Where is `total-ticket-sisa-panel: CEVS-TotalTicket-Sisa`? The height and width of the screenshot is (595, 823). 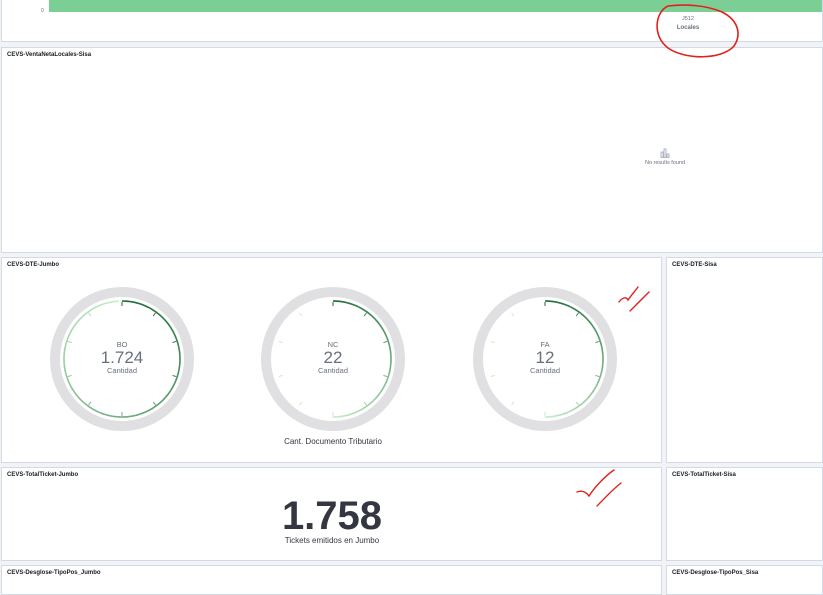 total-ticket-sisa-panel: CEVS-TotalTicket-Sisa is located at coordinates (744, 514).